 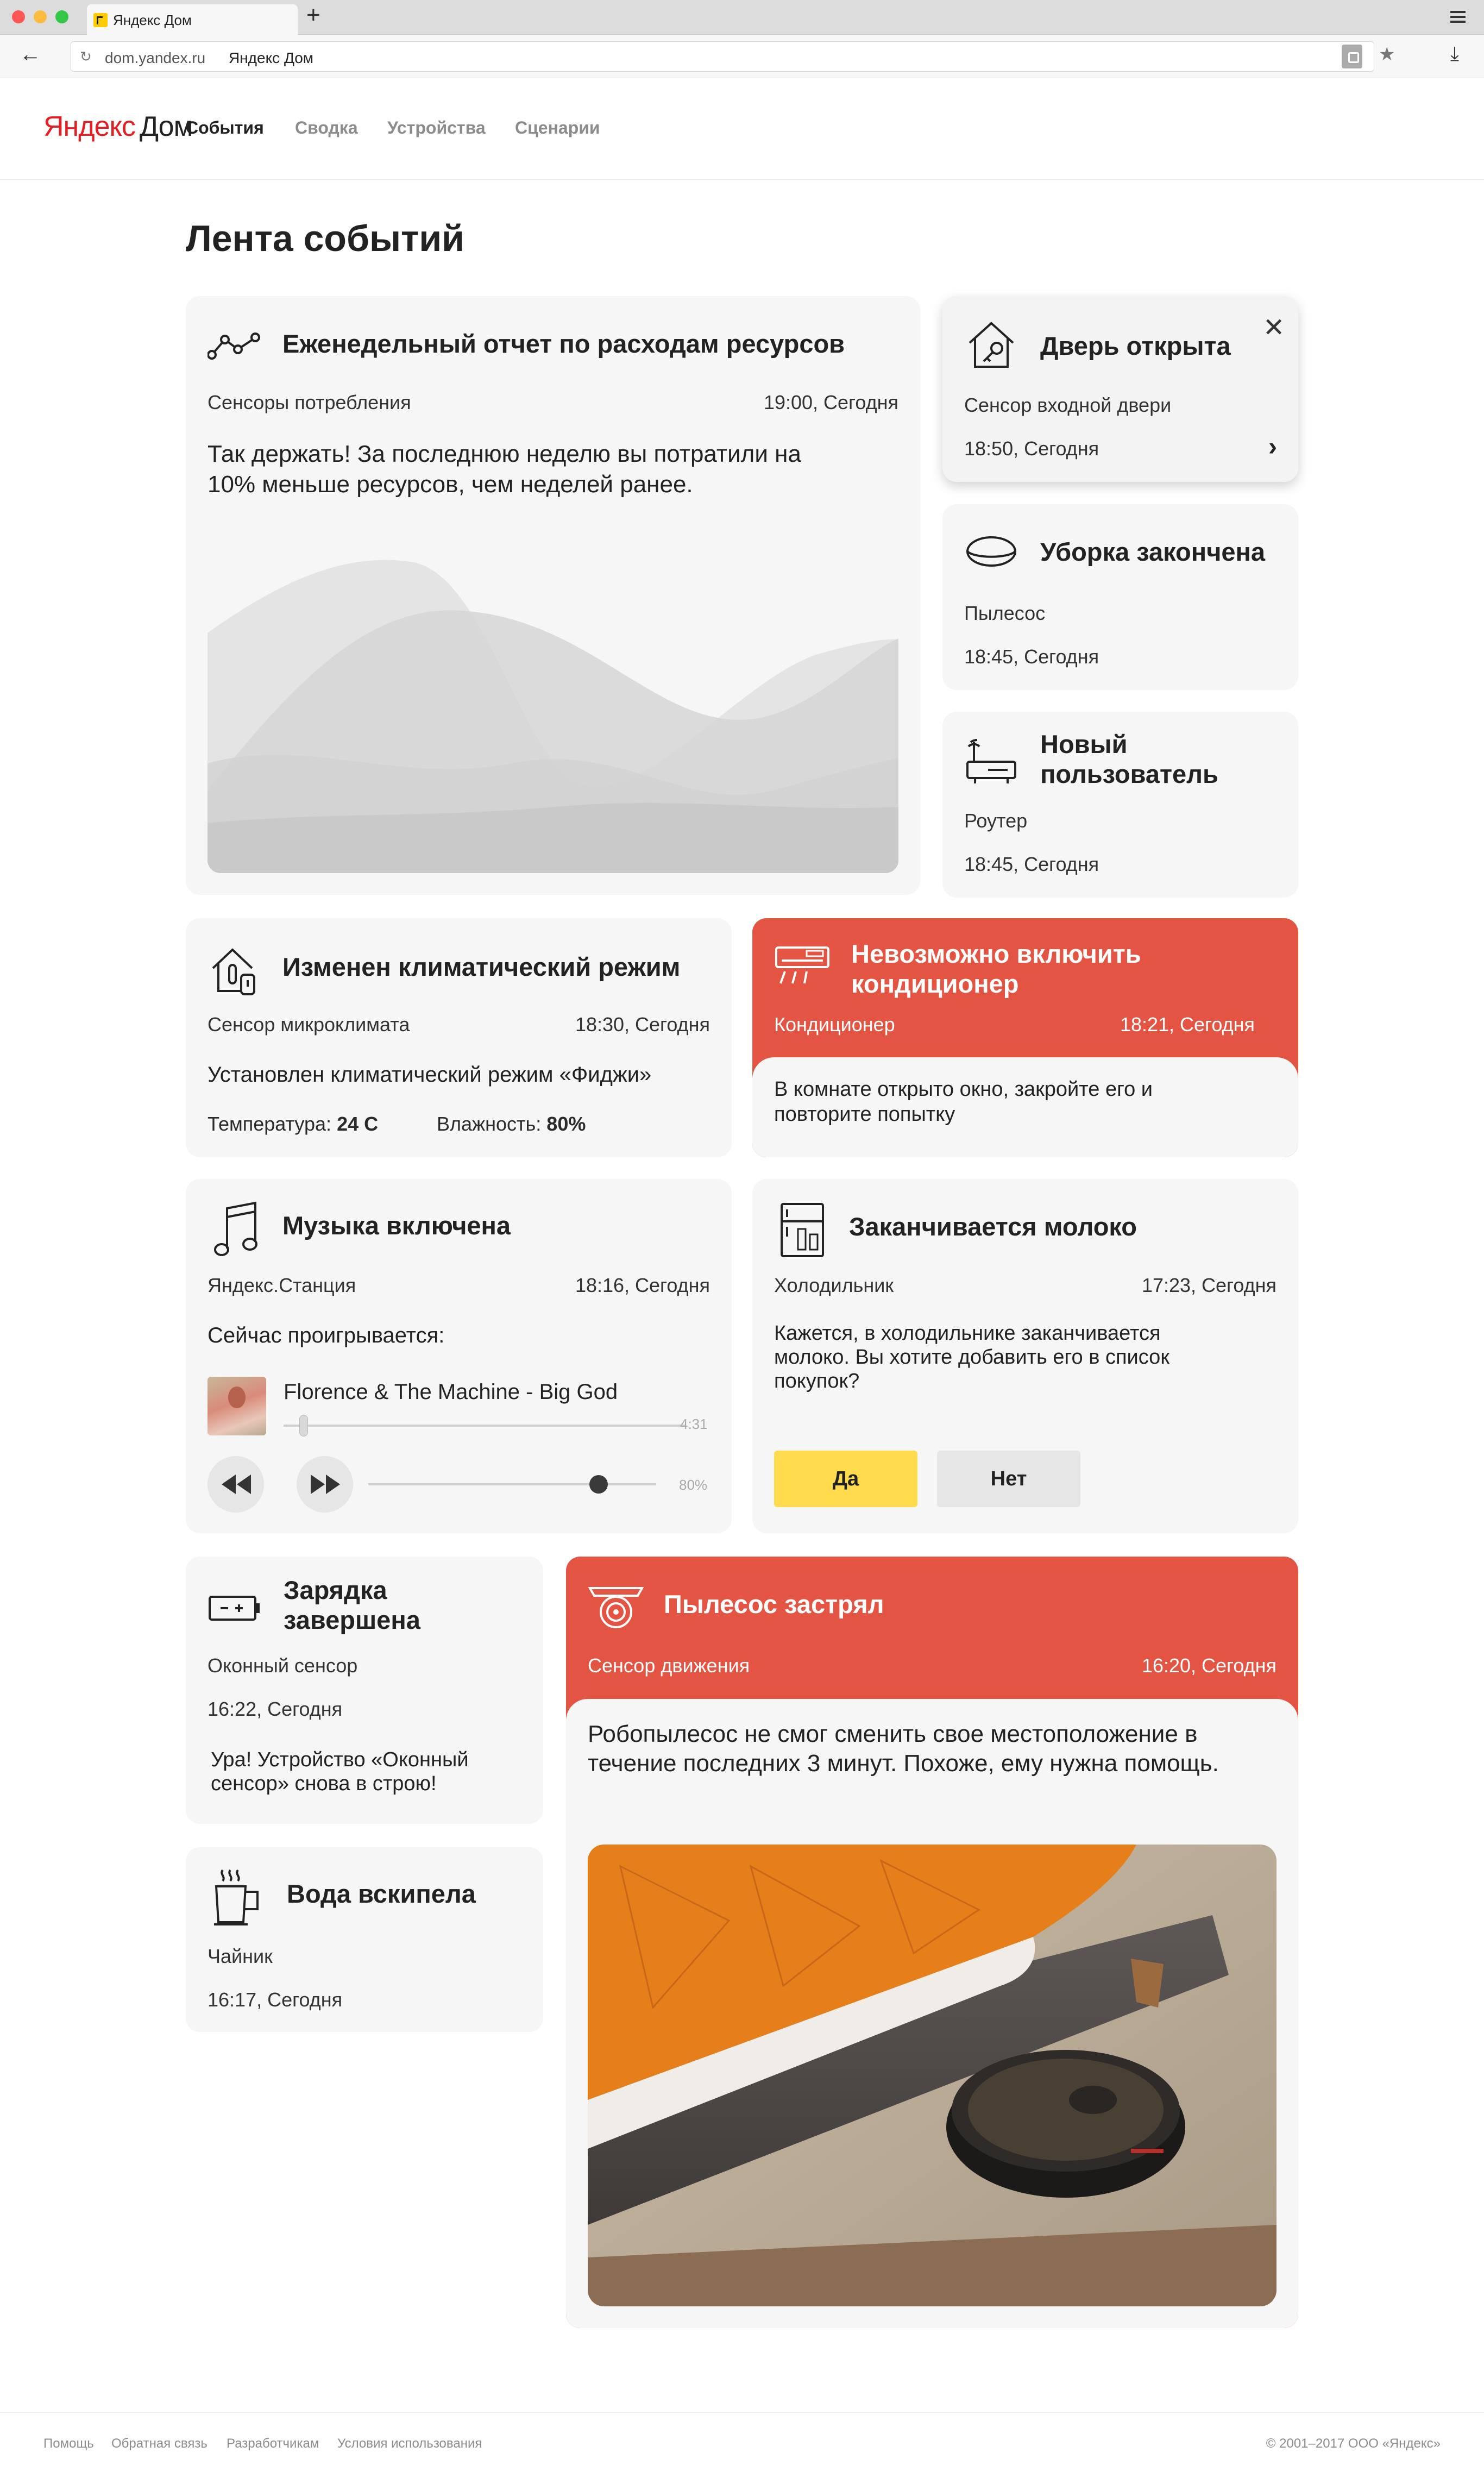 What do you see at coordinates (845, 1479) in the screenshot?
I see `yes-button: Да` at bounding box center [845, 1479].